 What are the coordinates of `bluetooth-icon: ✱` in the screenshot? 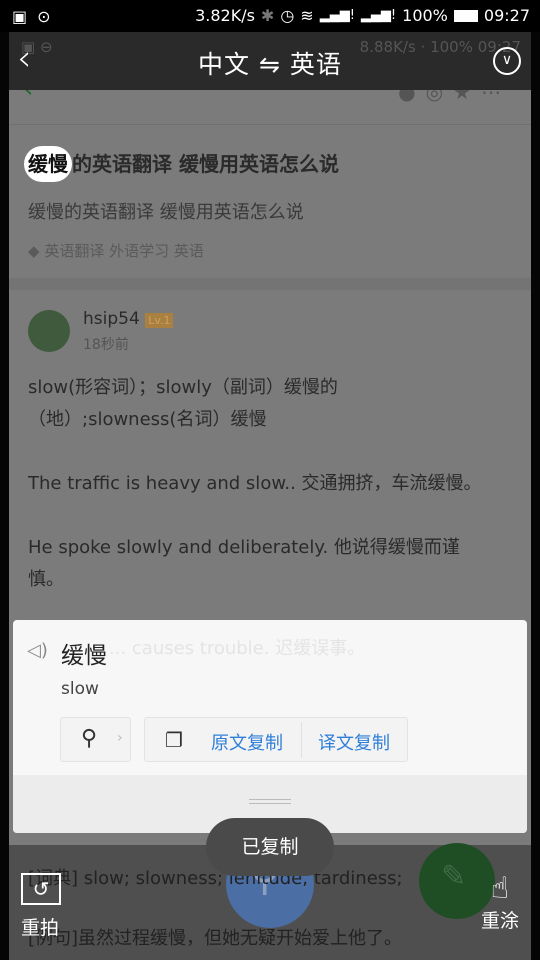 It's located at (267, 15).